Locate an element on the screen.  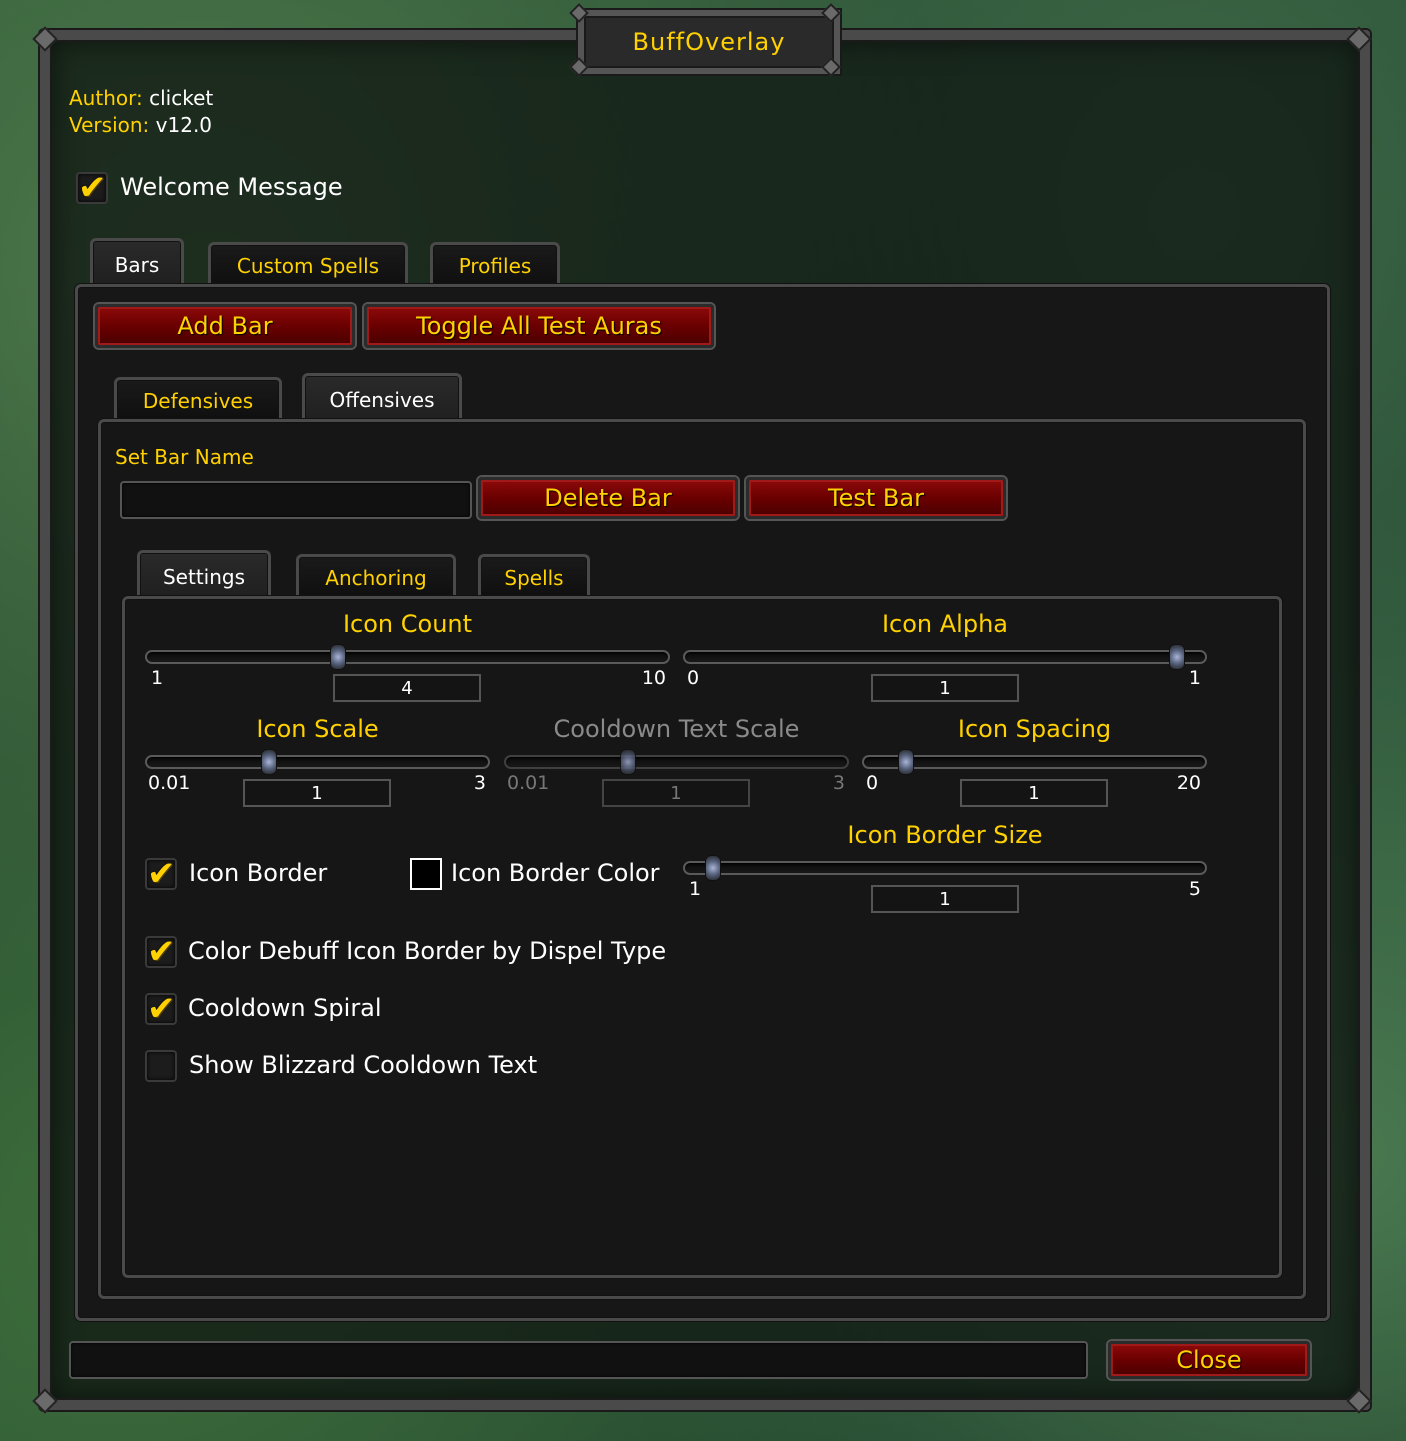
cooldown-spiral-checkbox: ✔ is located at coordinates (161, 1009).